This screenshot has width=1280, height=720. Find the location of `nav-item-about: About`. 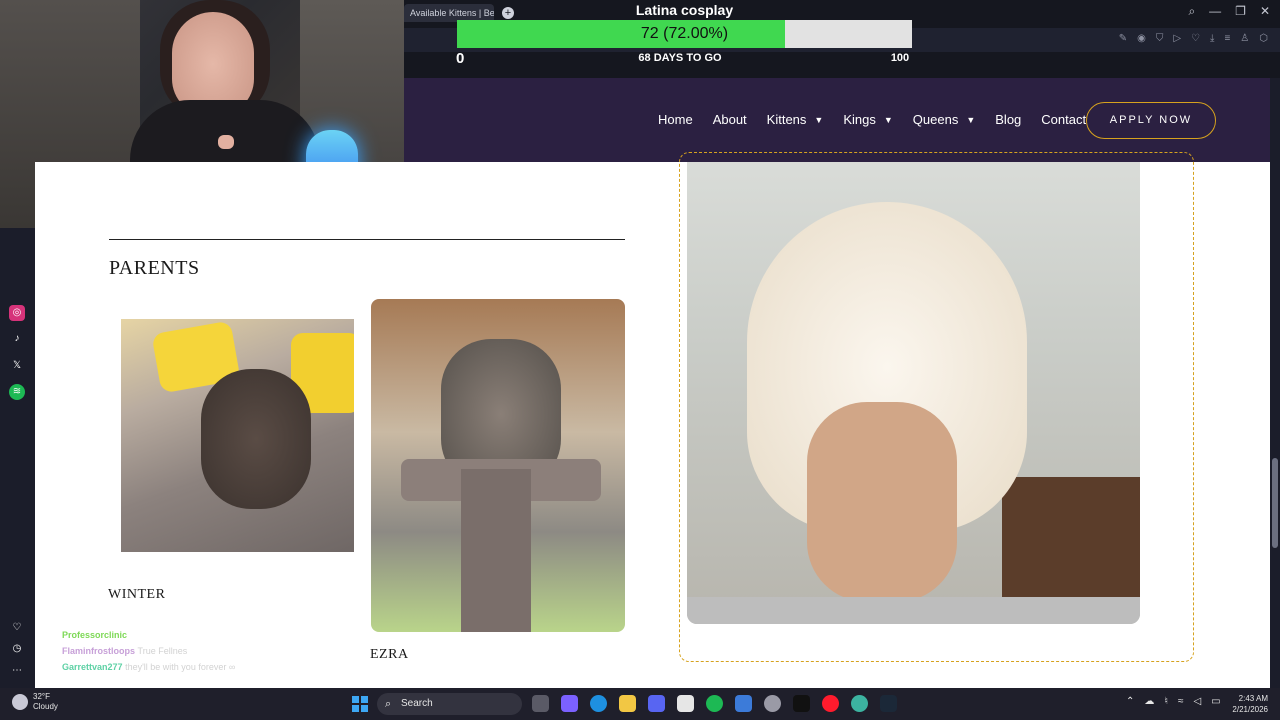

nav-item-about: About is located at coordinates (730, 119).